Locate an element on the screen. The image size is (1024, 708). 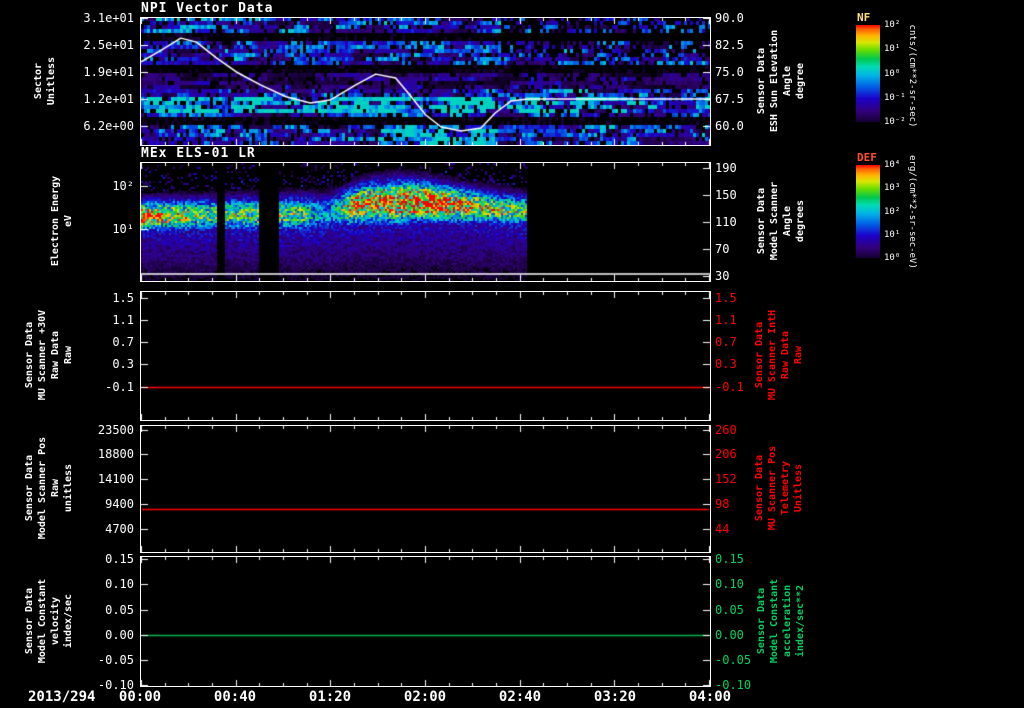
panel-model-scanner-pos is located at coordinates (425, 489).